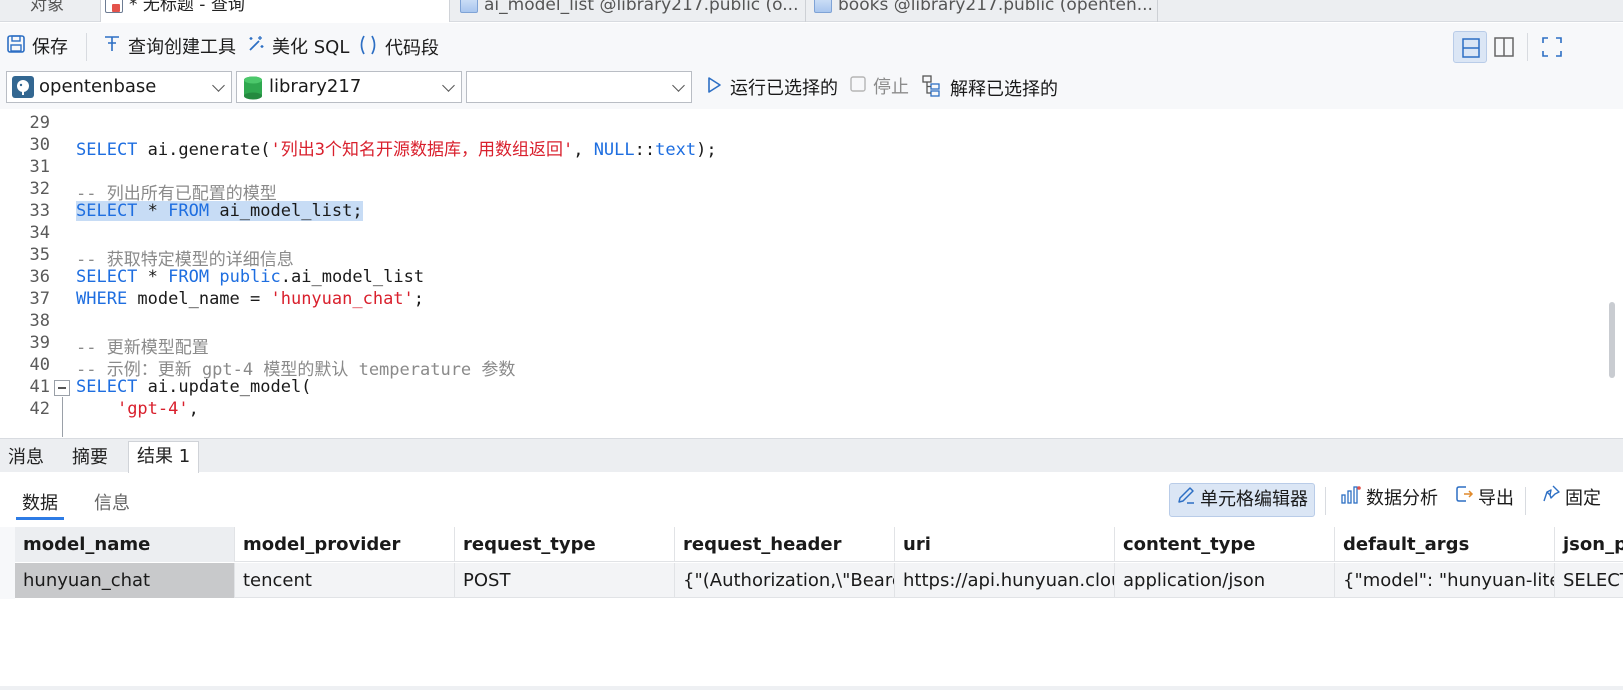 The width and height of the screenshot is (1623, 690). I want to click on database-icon, so click(253, 89).